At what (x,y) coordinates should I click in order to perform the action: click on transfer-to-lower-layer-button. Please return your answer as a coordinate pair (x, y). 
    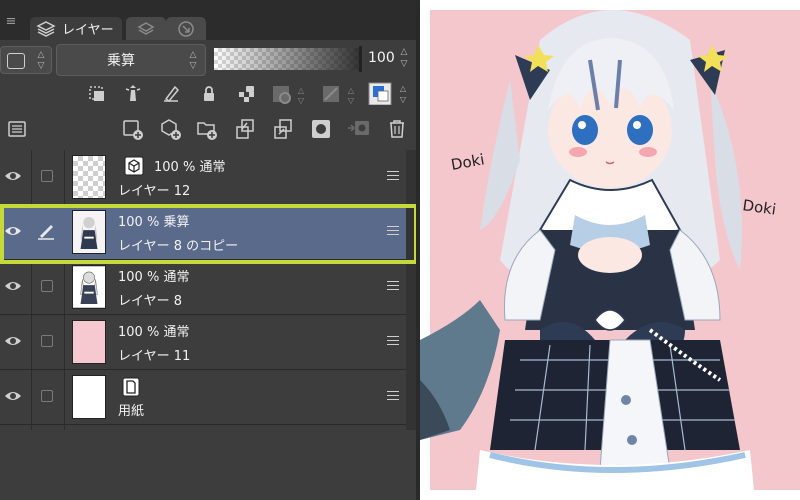
    Looking at the image, I should click on (245, 129).